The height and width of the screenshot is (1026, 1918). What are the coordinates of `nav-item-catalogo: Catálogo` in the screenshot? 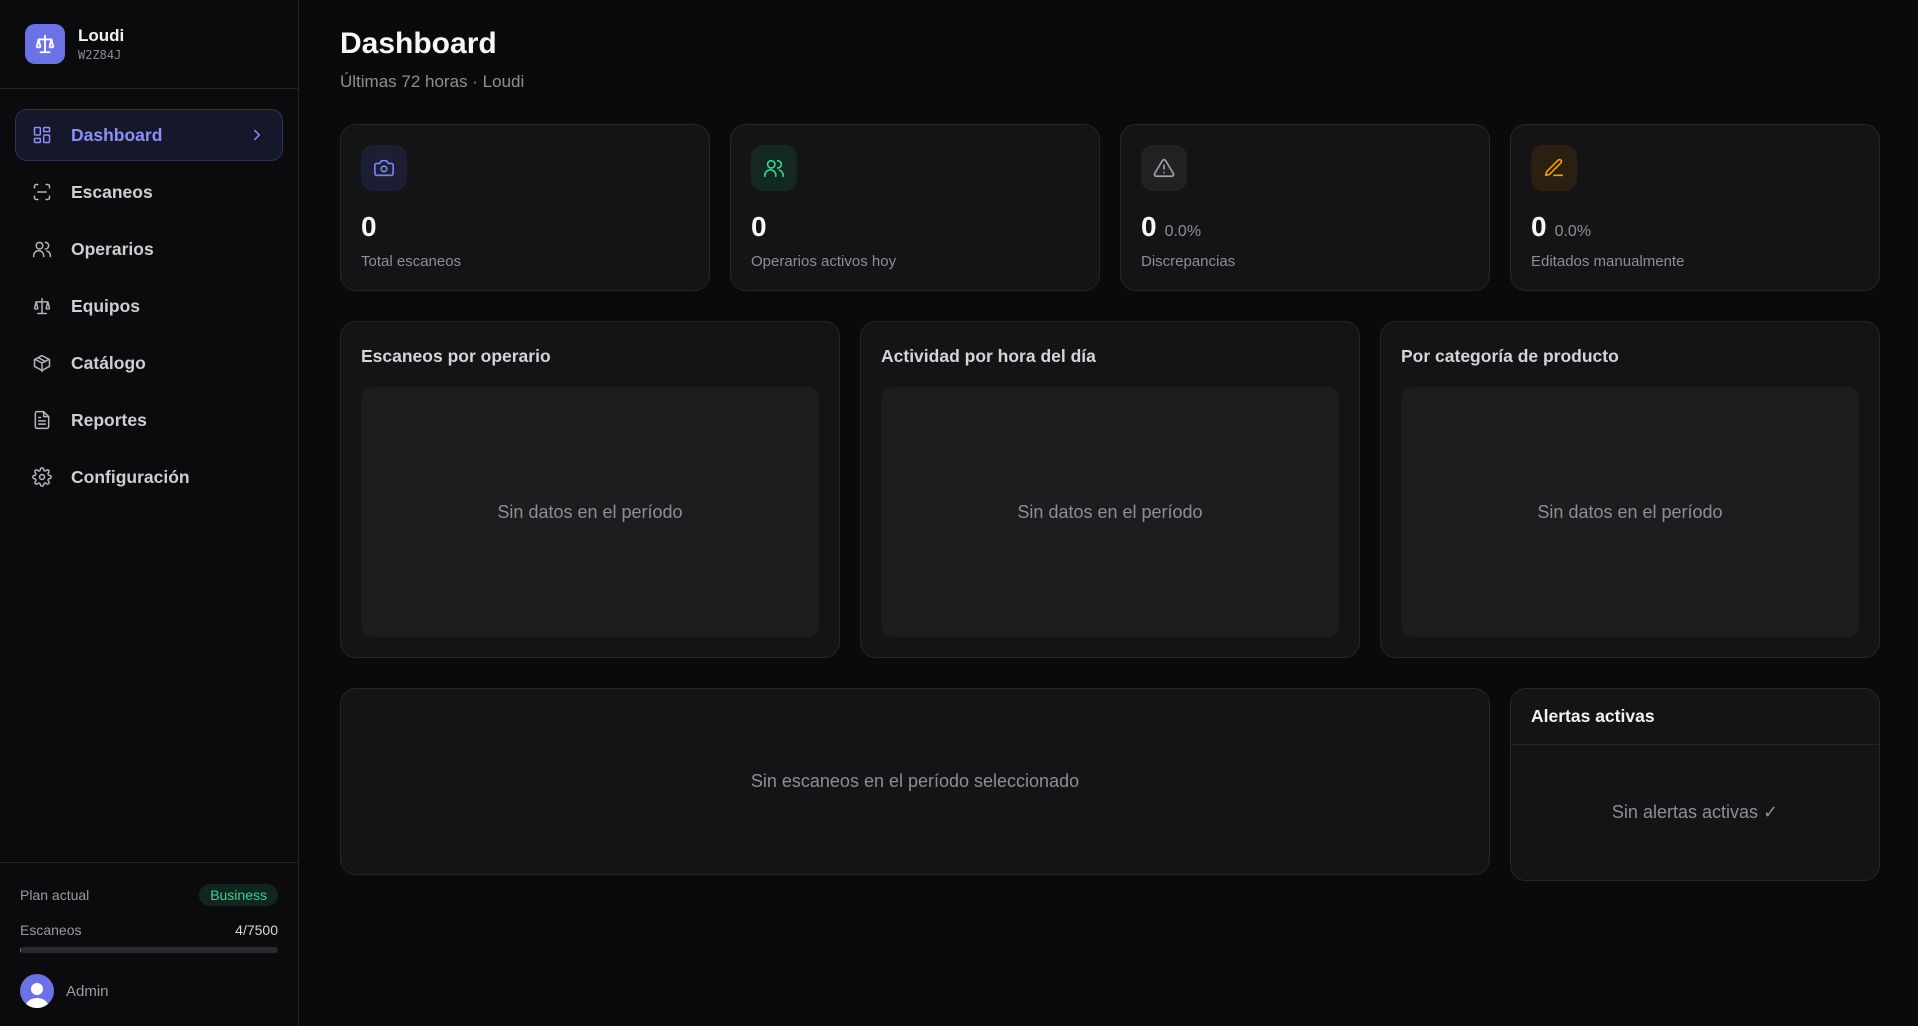 It's located at (149, 363).